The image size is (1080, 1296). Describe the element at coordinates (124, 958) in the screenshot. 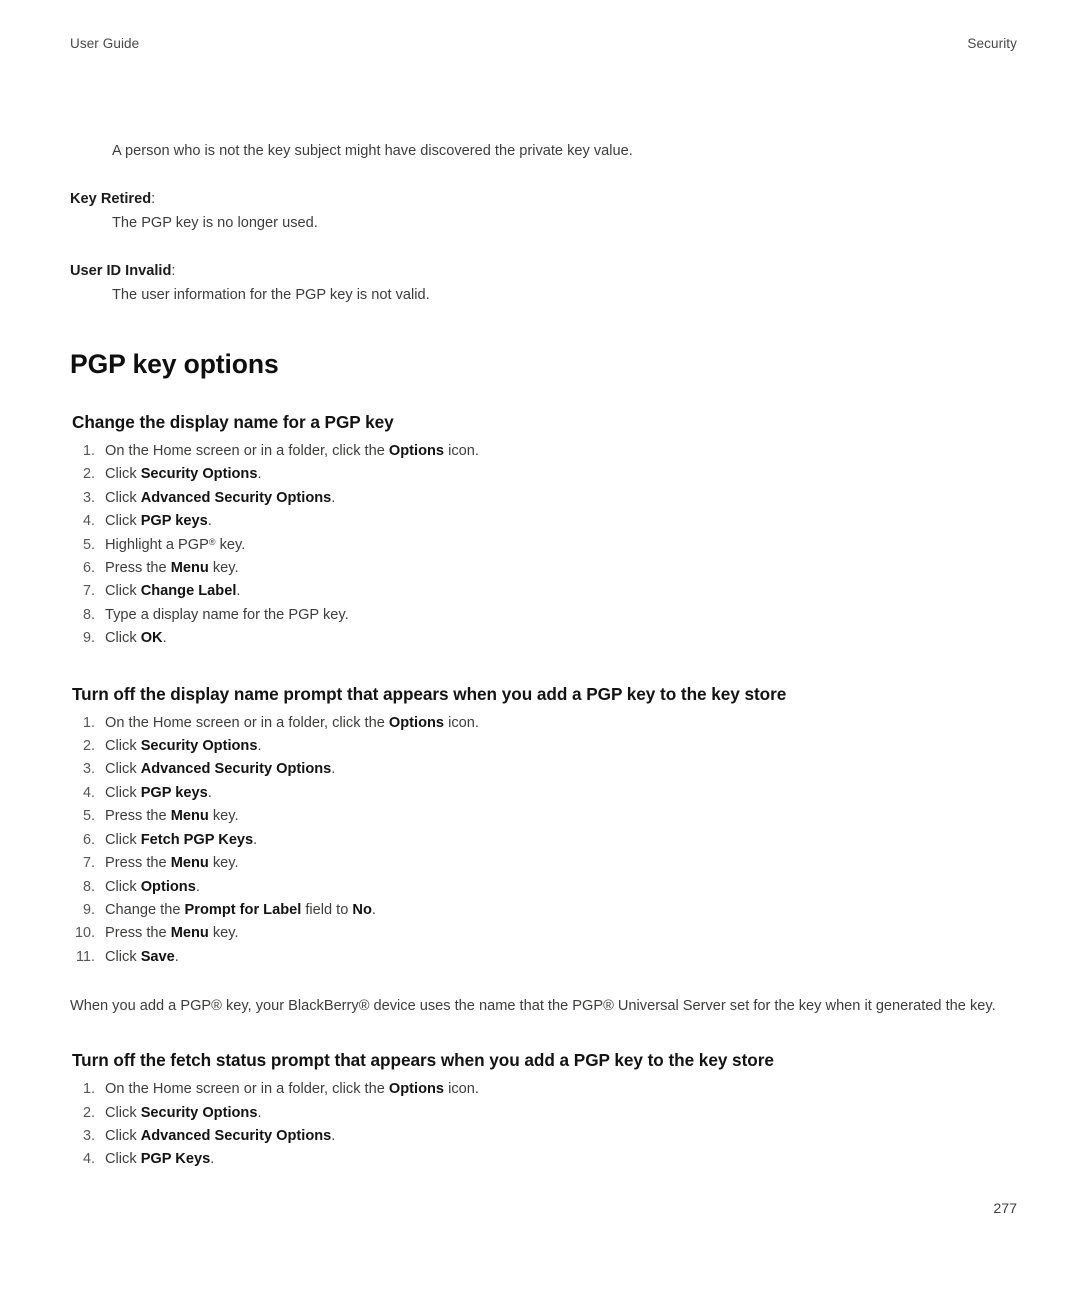

I see `procedure-step: Click Save.` at that location.